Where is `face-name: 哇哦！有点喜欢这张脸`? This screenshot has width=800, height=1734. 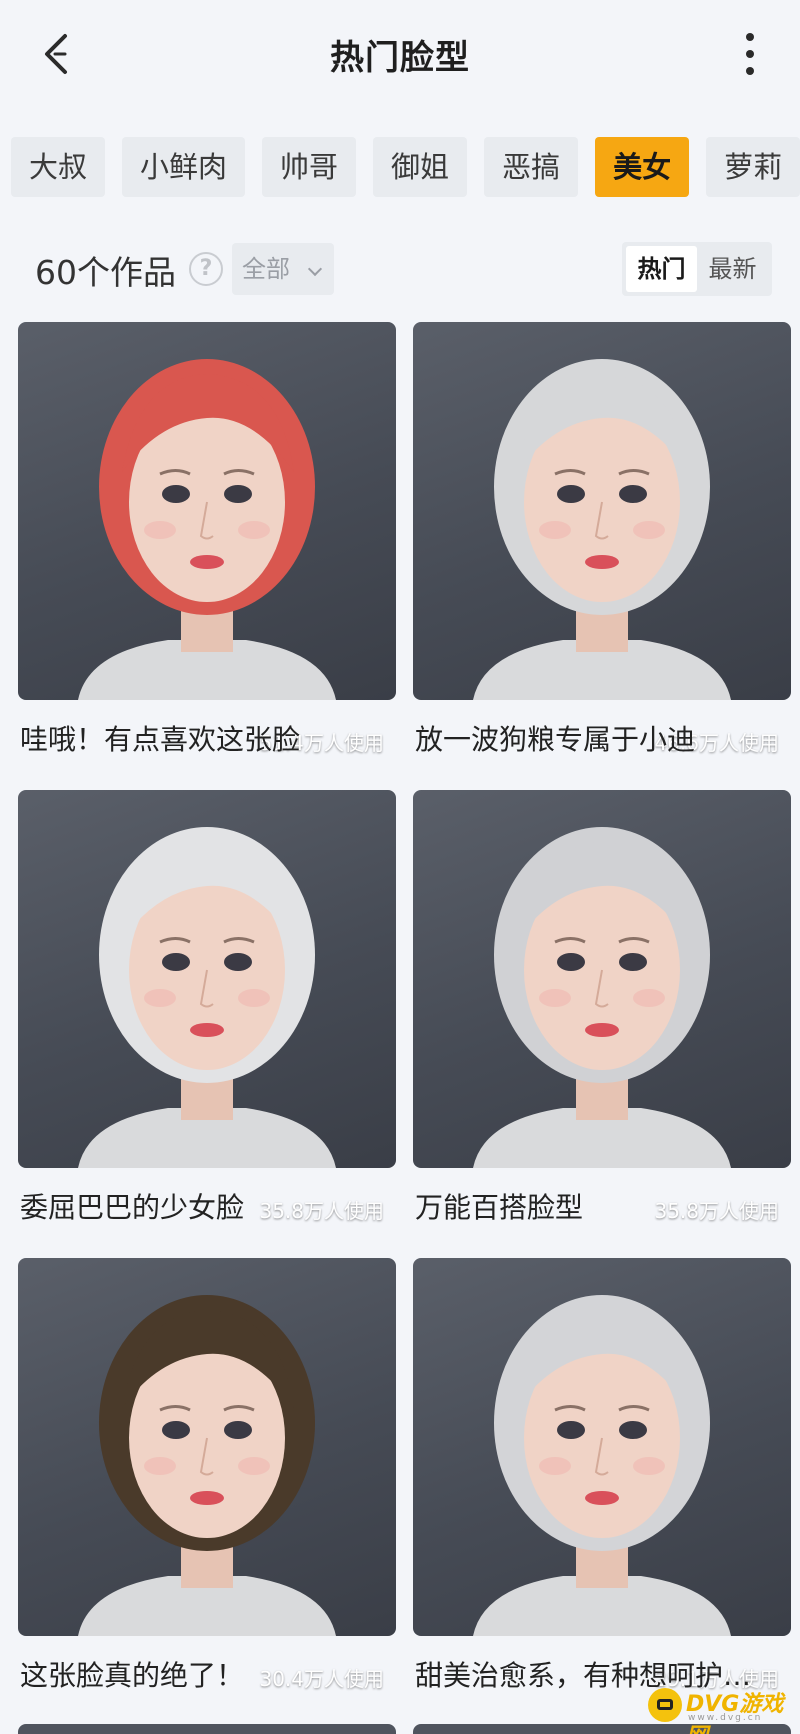
face-name: 哇哦！有点喜欢这张脸 is located at coordinates (160, 739).